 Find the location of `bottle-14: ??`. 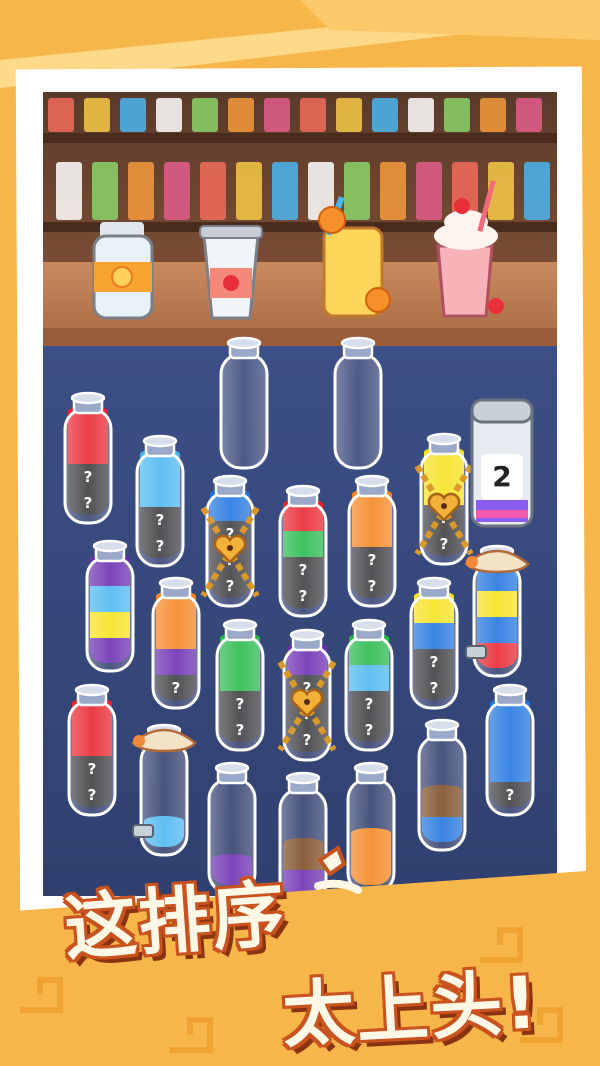

bottle-14: ?? is located at coordinates (92, 750).